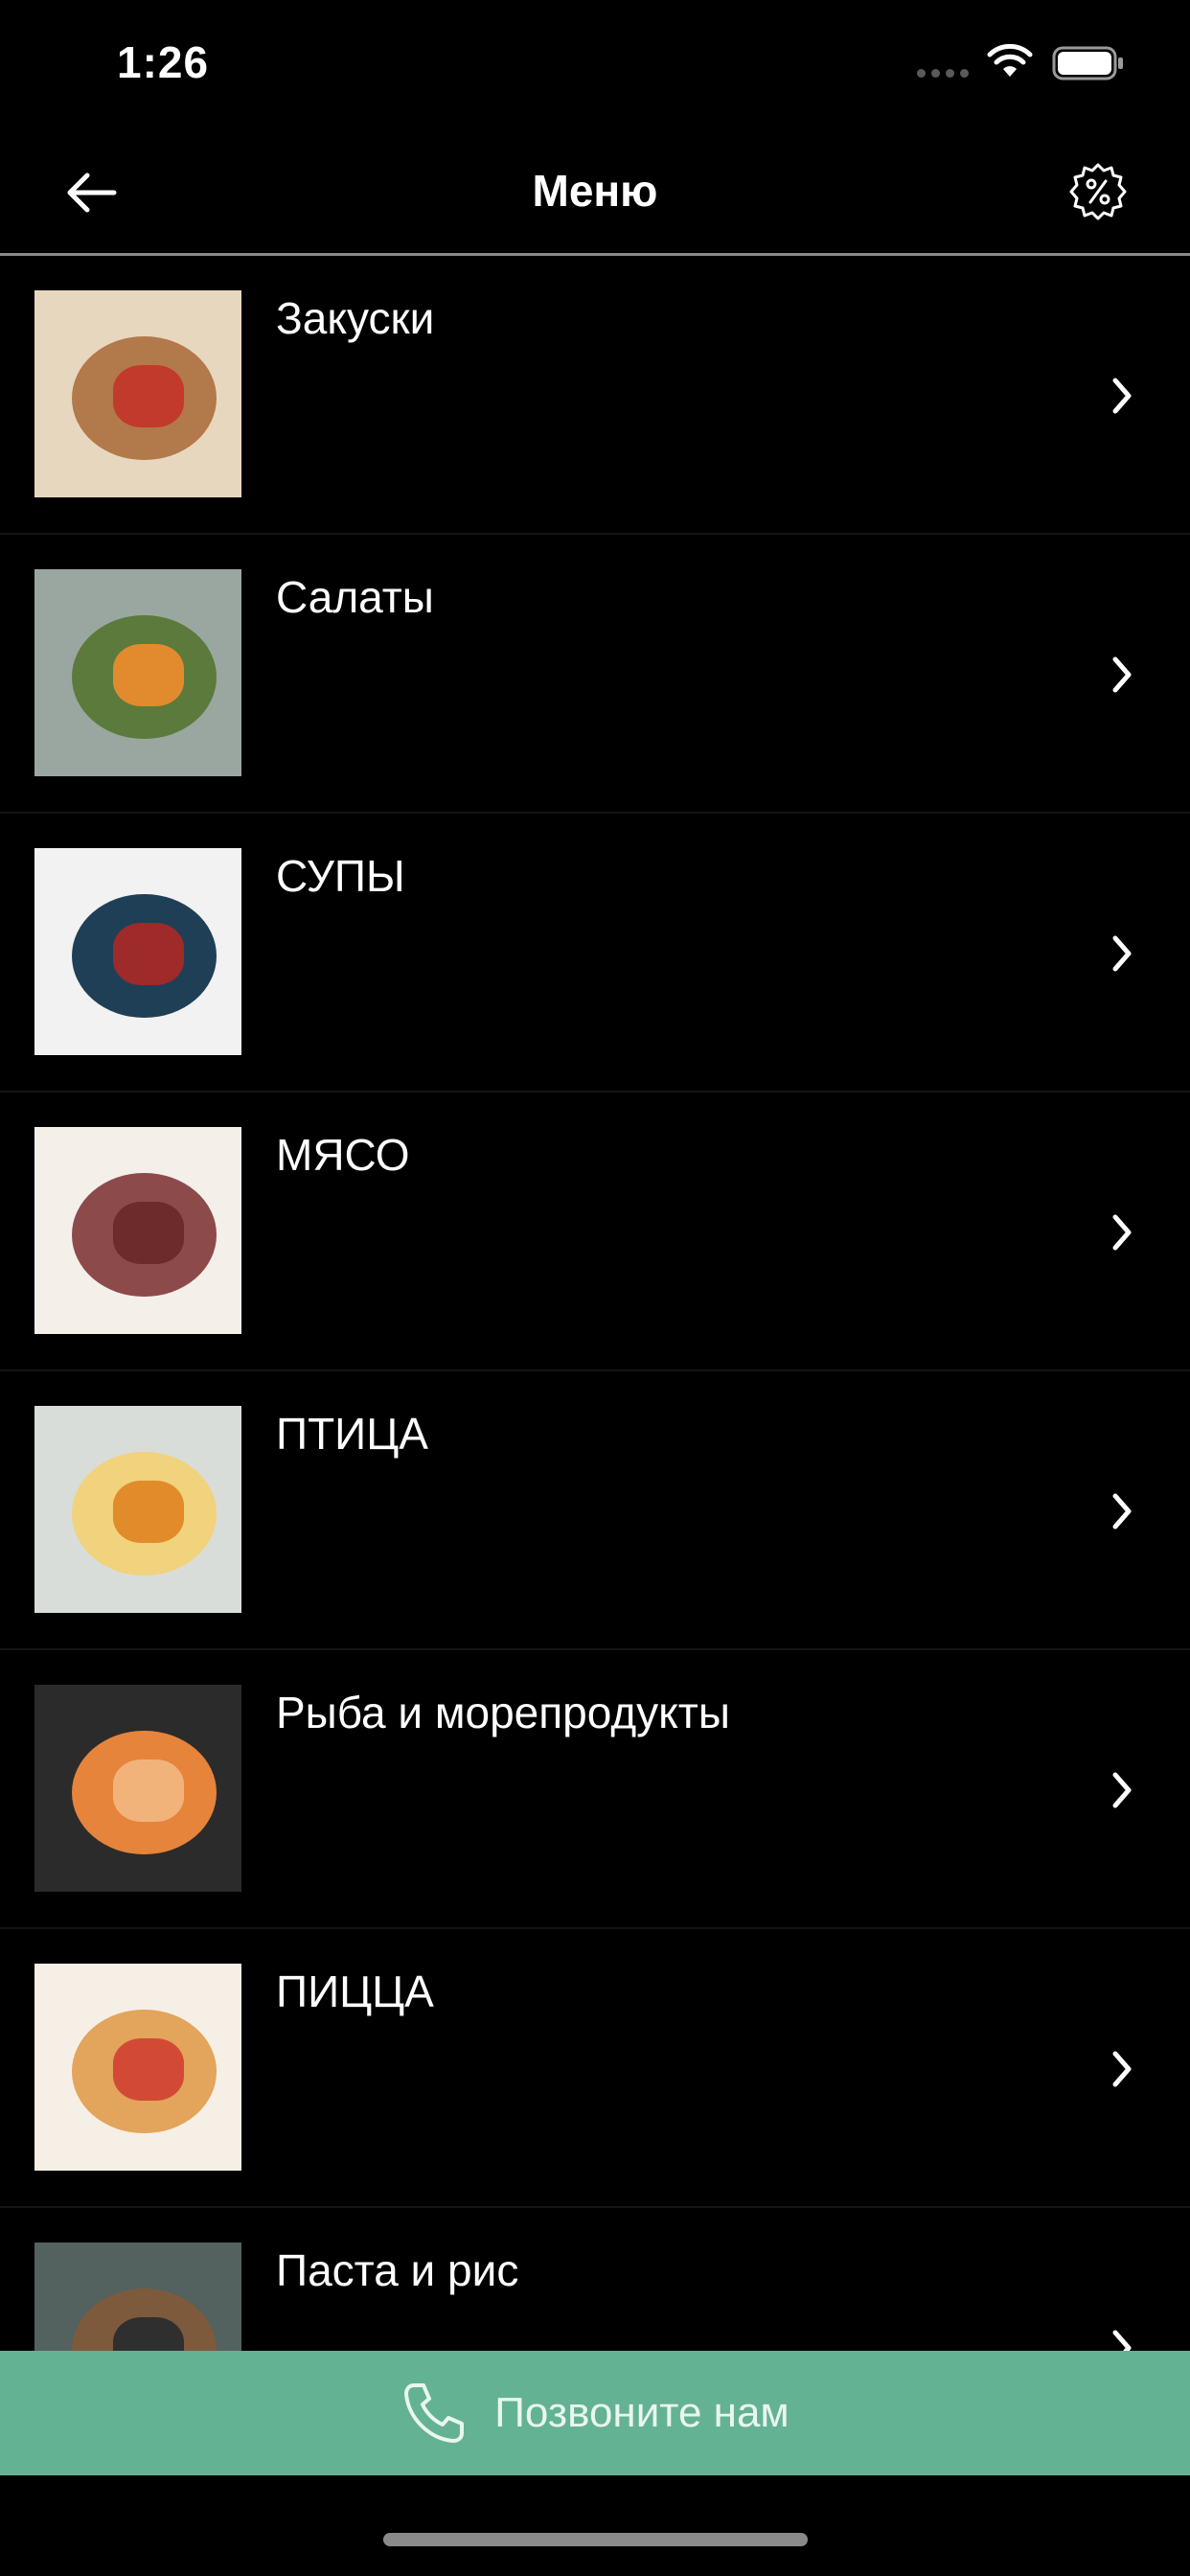  I want to click on menu-category-row: ПИЦЦА, so click(595, 2068).